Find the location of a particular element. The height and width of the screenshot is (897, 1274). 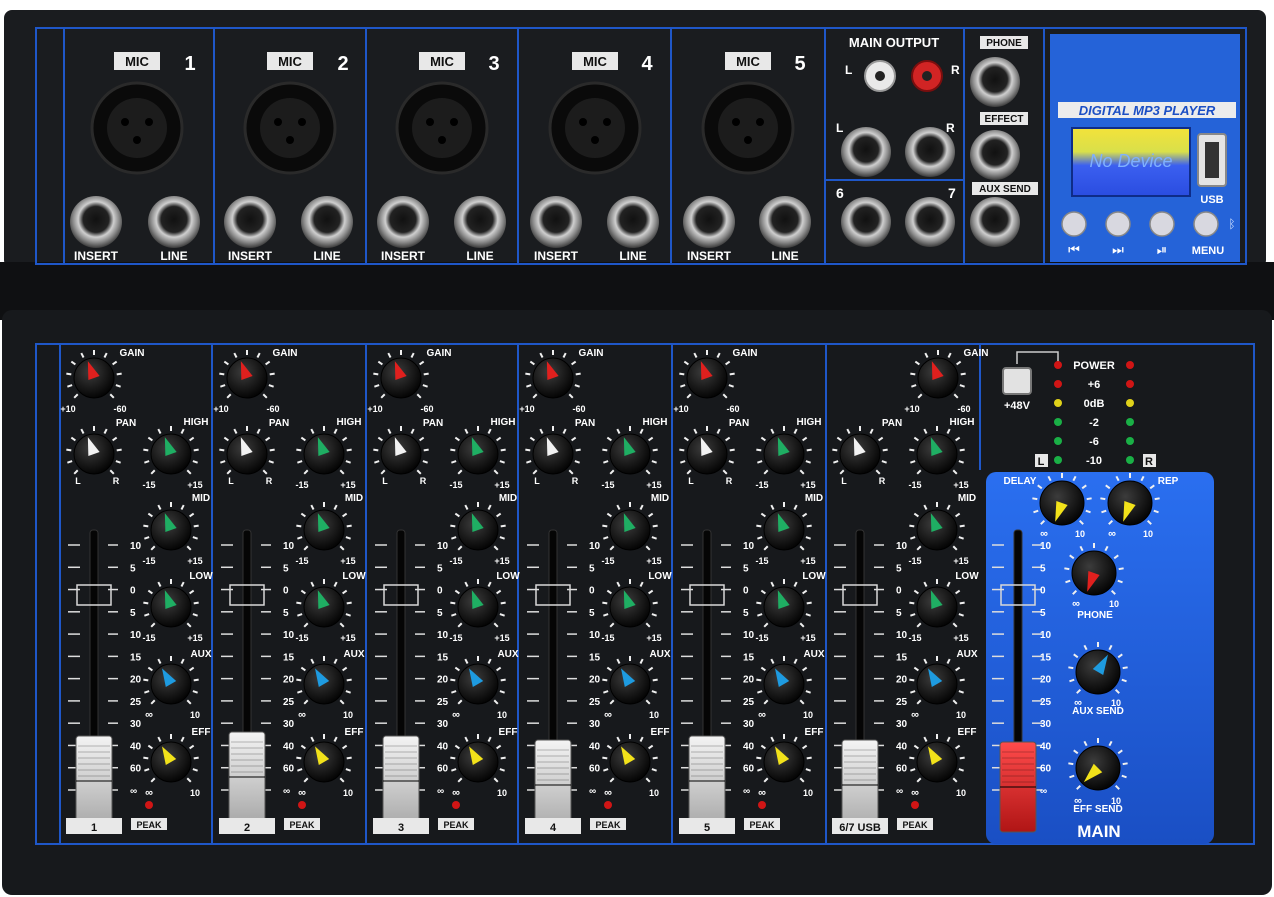

phantom-switch is located at coordinates (1017, 381).